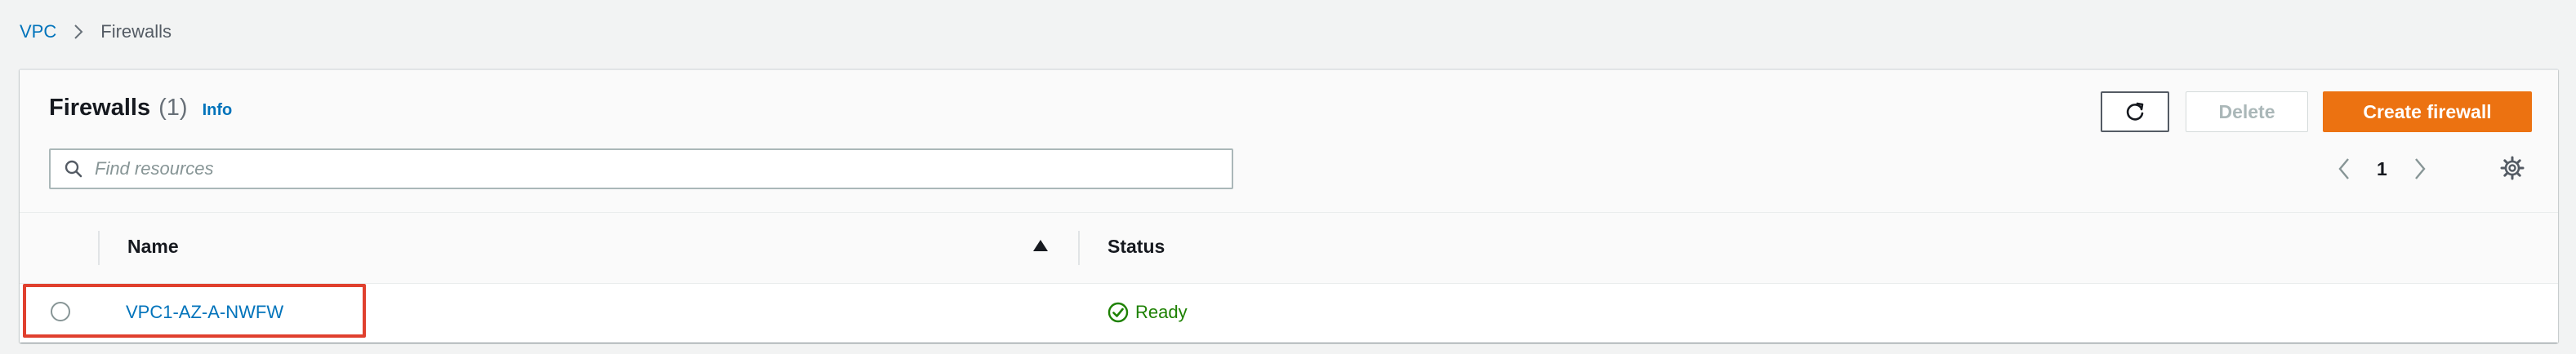  I want to click on resource-count: (1), so click(173, 108).